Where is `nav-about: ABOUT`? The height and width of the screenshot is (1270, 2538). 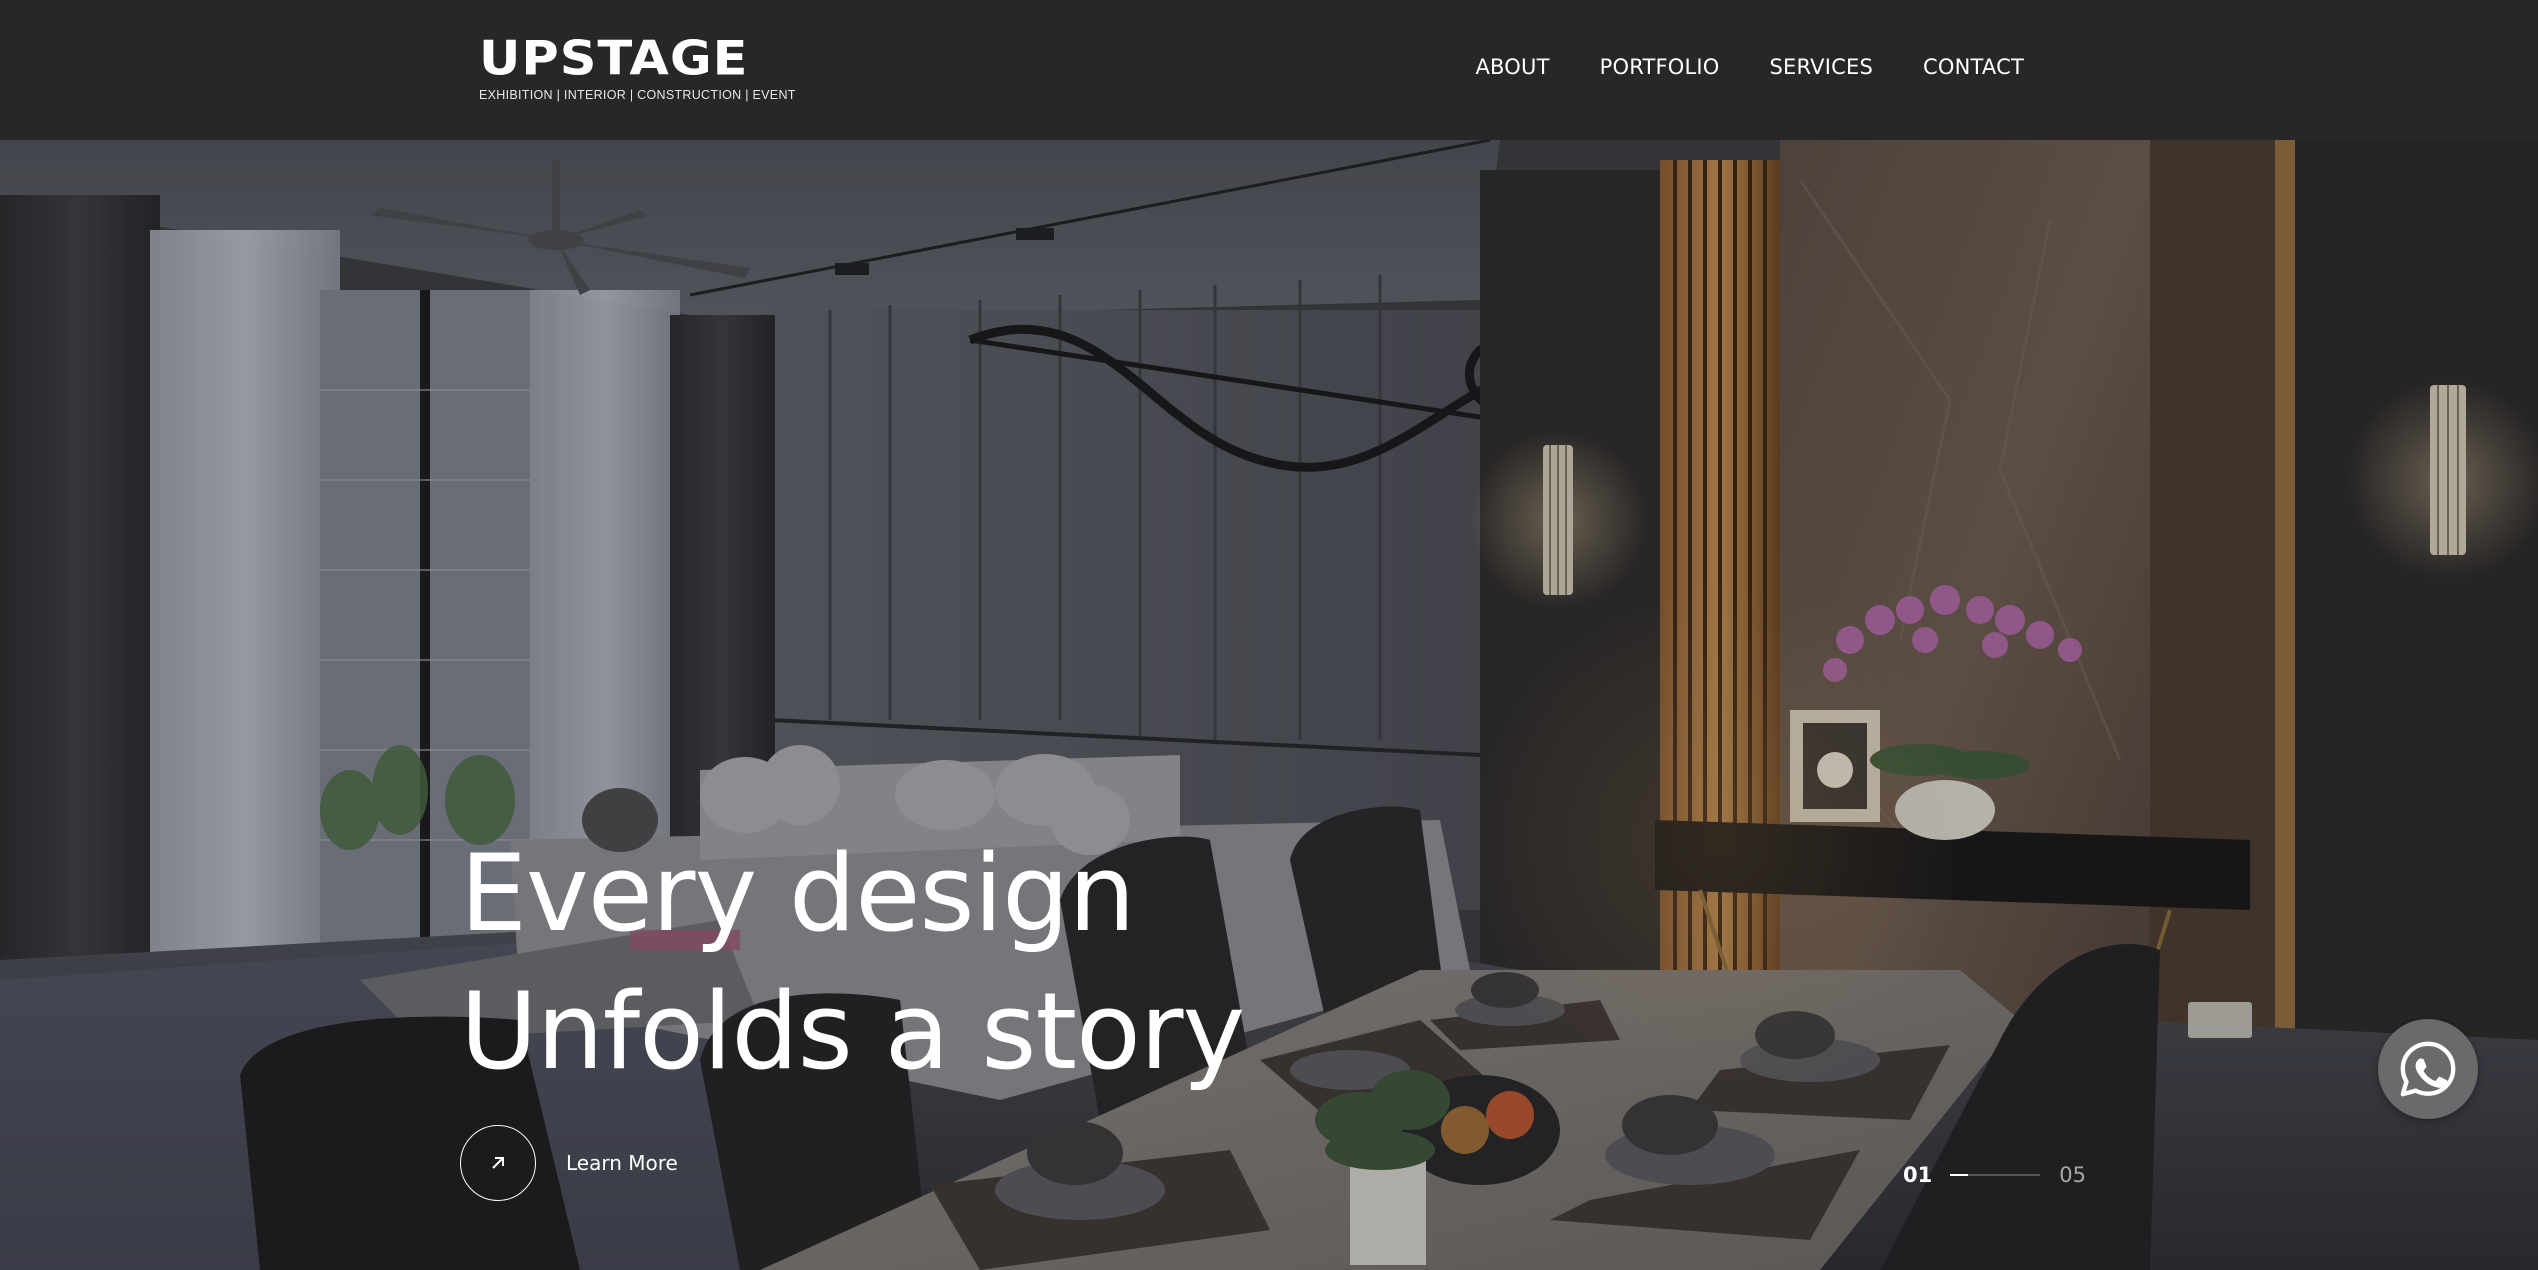 nav-about: ABOUT is located at coordinates (1512, 67).